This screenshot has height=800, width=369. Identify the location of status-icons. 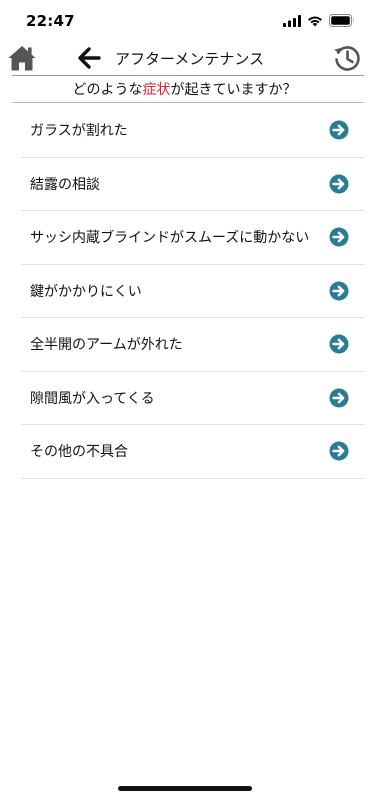
(319, 20).